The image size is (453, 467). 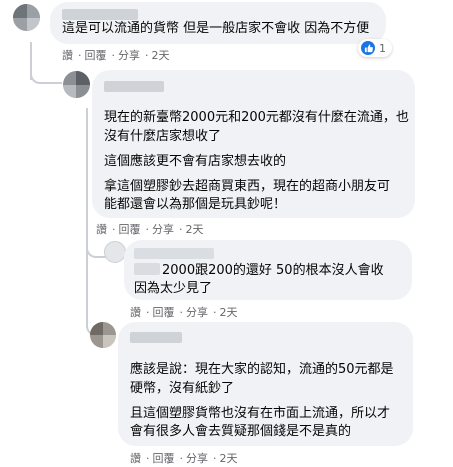 I want to click on reaction-number: 1, so click(x=382, y=48).